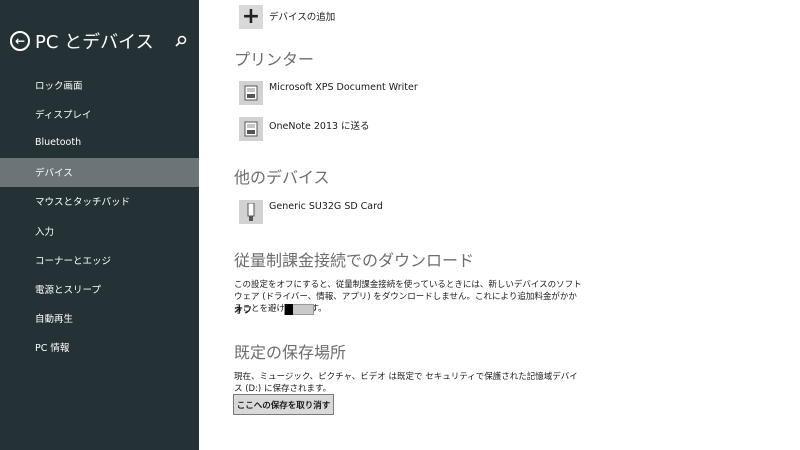  I want to click on printers-heading: プリンター, so click(274, 59).